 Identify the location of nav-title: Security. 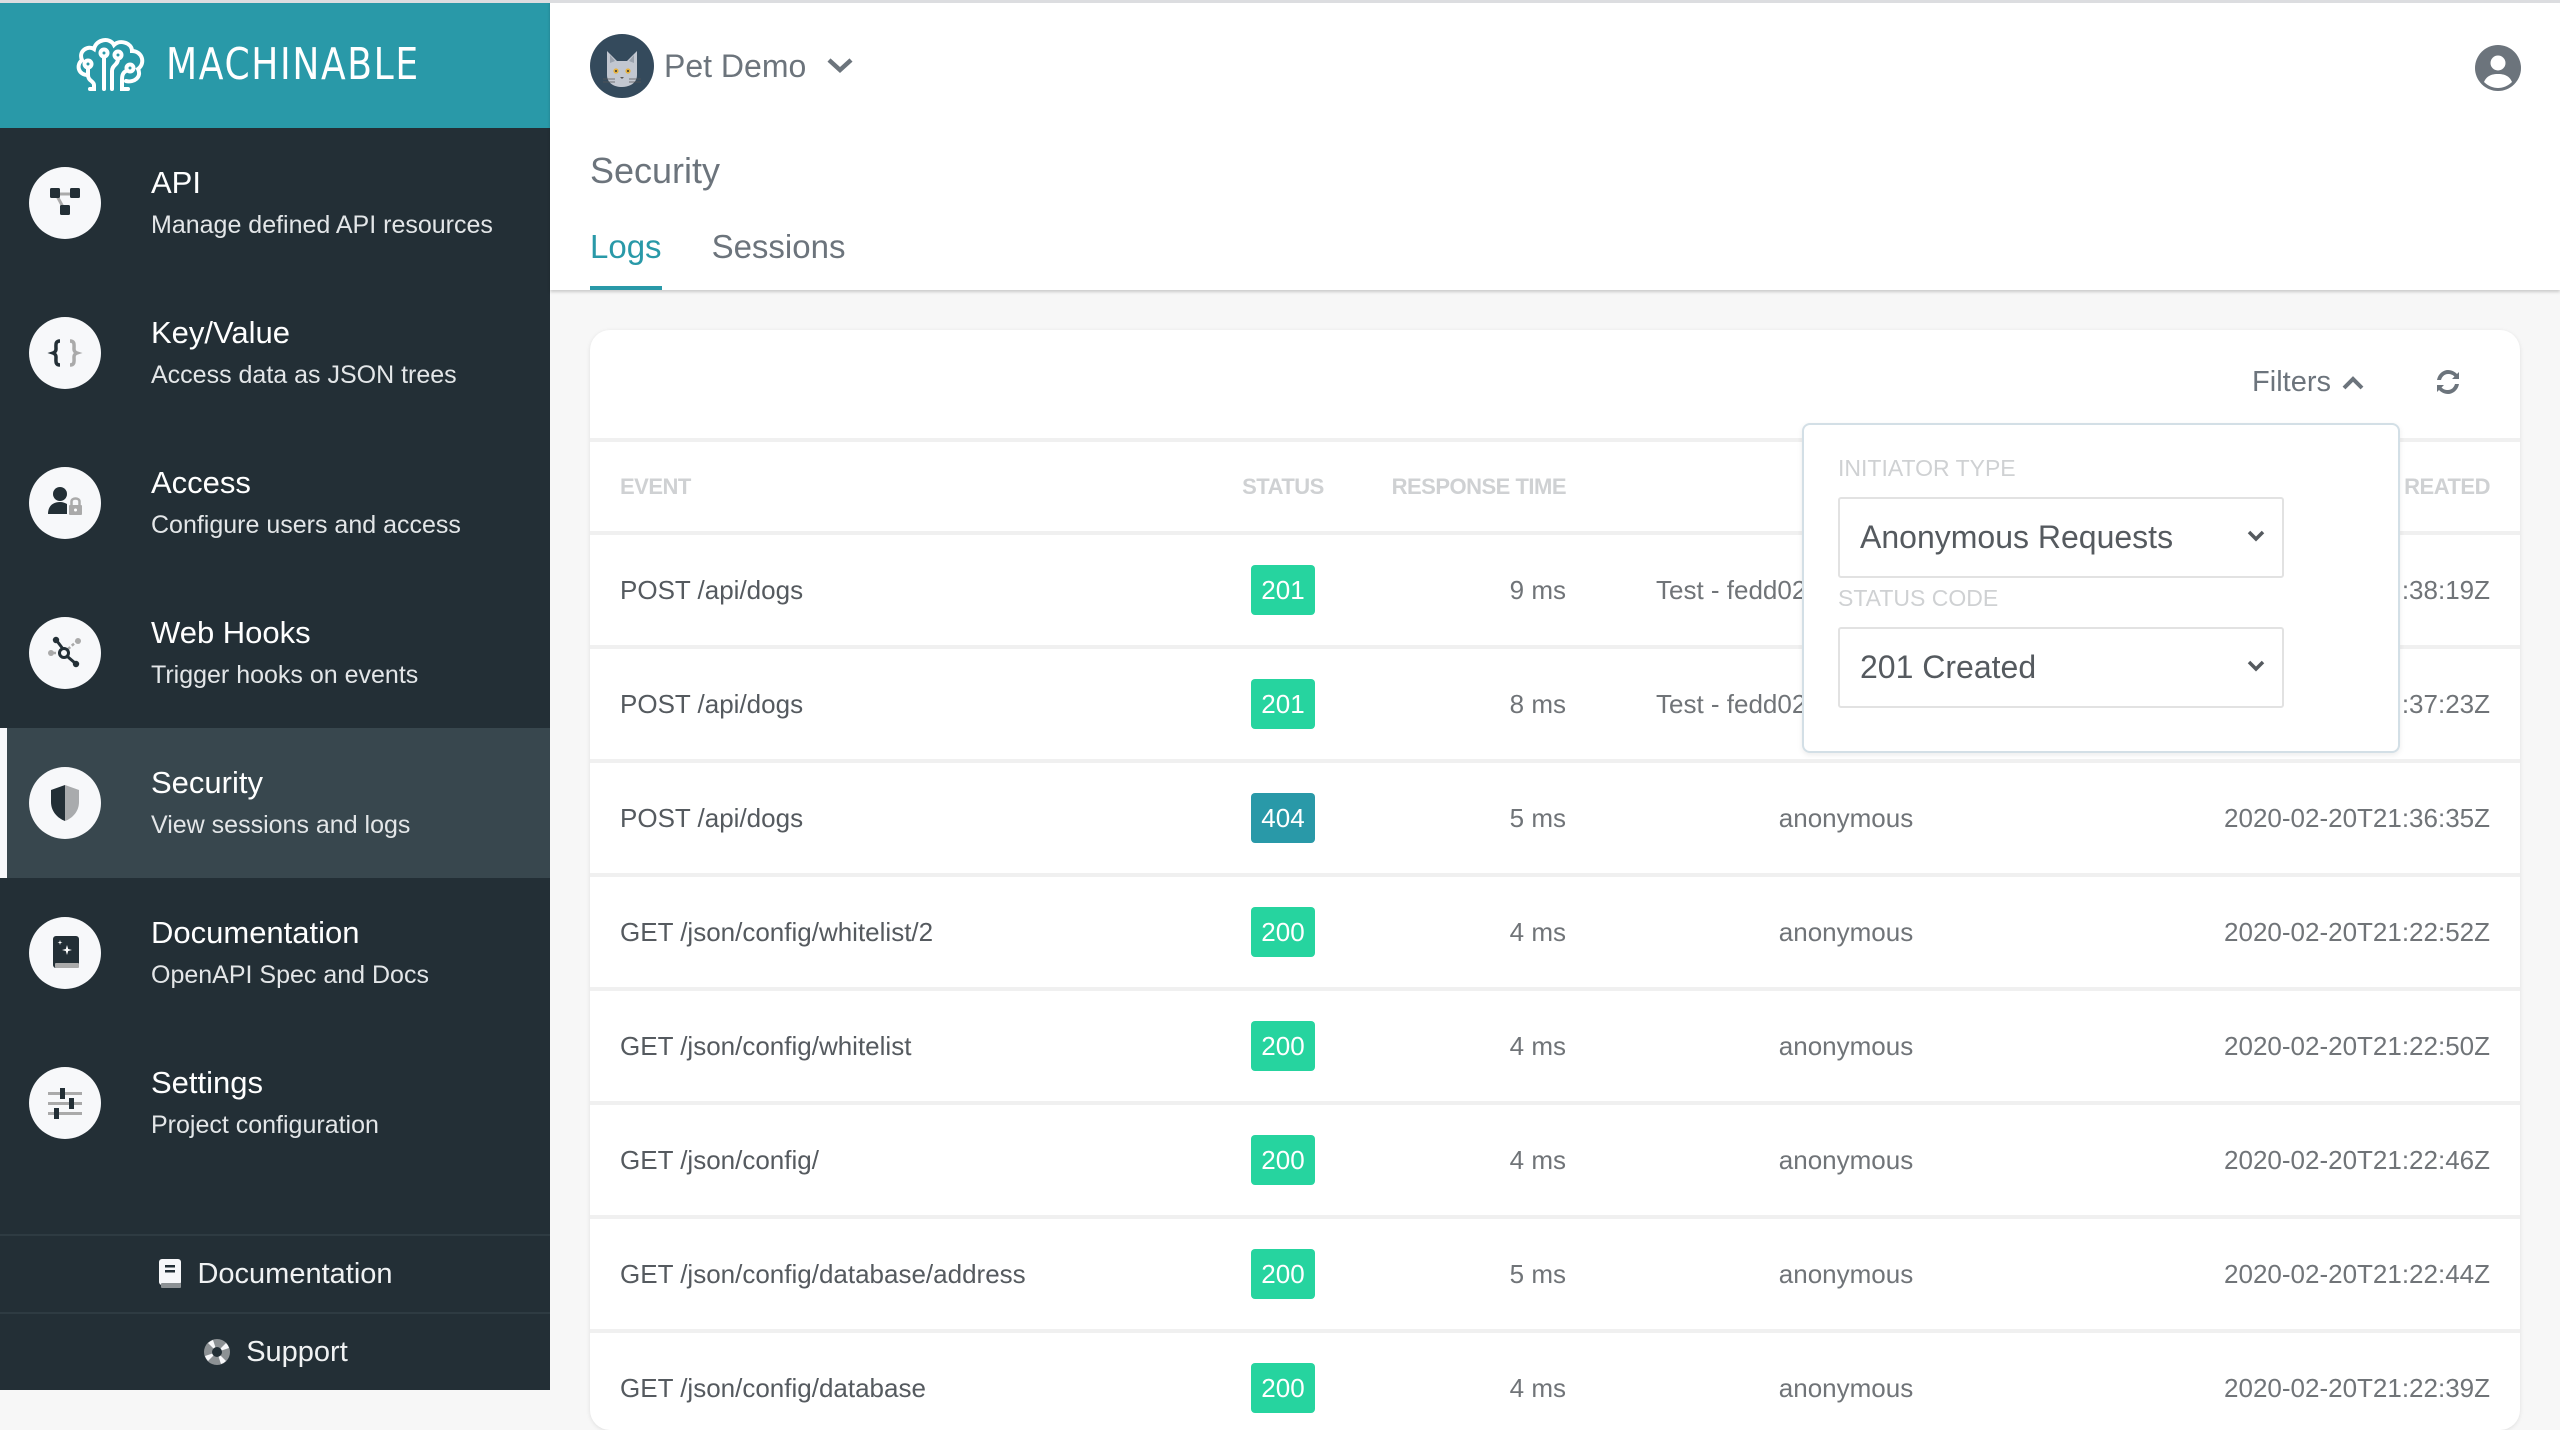
(207, 782).